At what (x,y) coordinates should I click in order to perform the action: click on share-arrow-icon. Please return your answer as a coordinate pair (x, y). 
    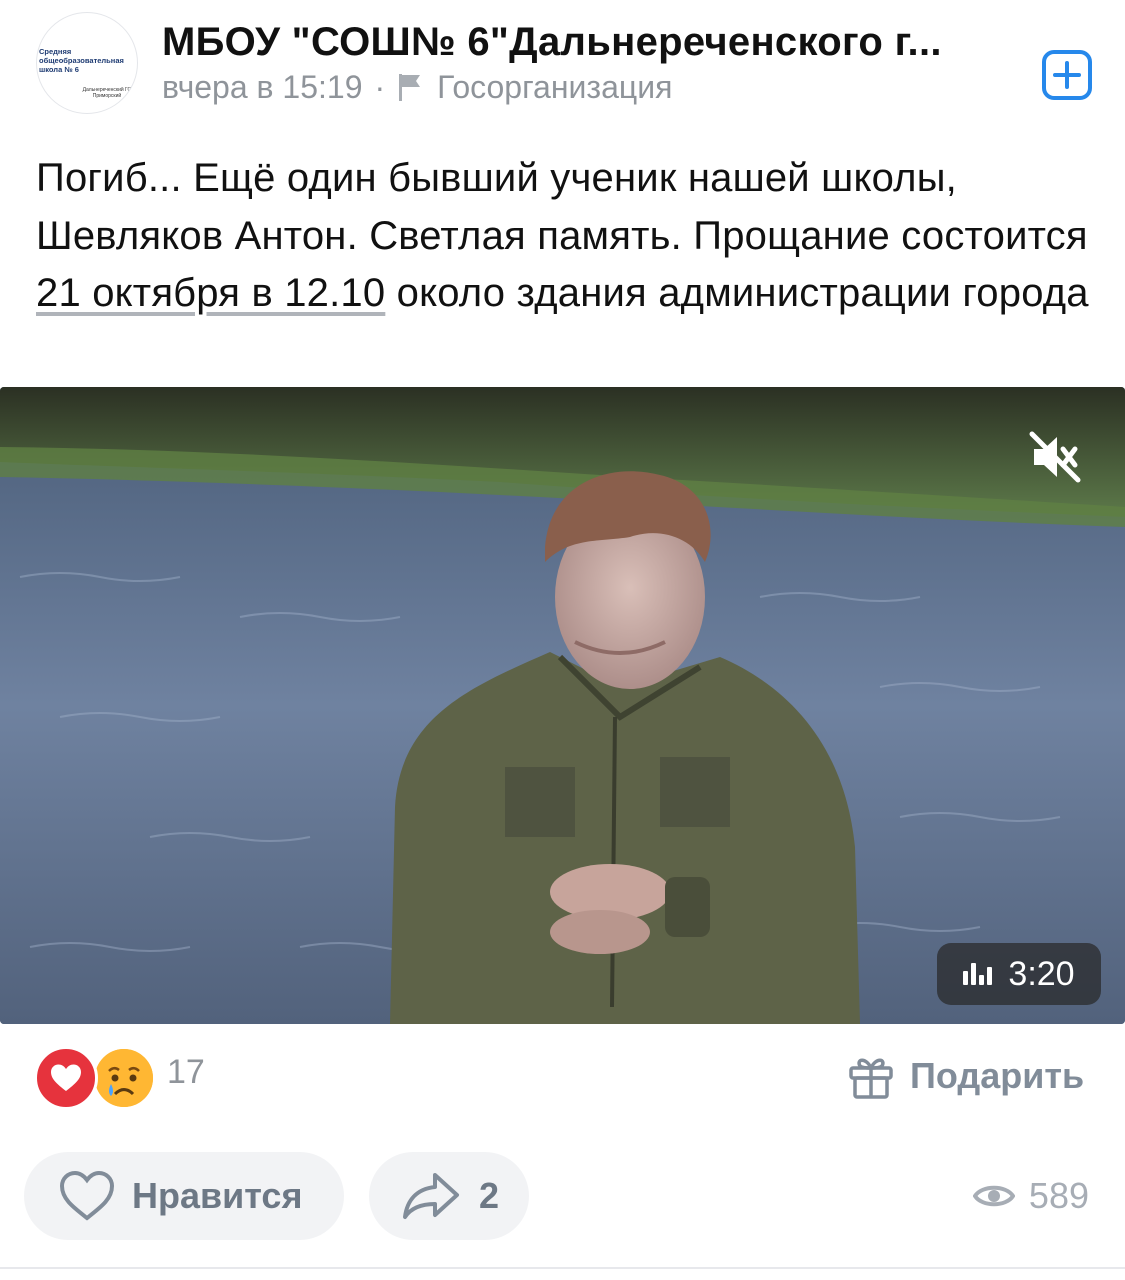
    Looking at the image, I should click on (431, 1196).